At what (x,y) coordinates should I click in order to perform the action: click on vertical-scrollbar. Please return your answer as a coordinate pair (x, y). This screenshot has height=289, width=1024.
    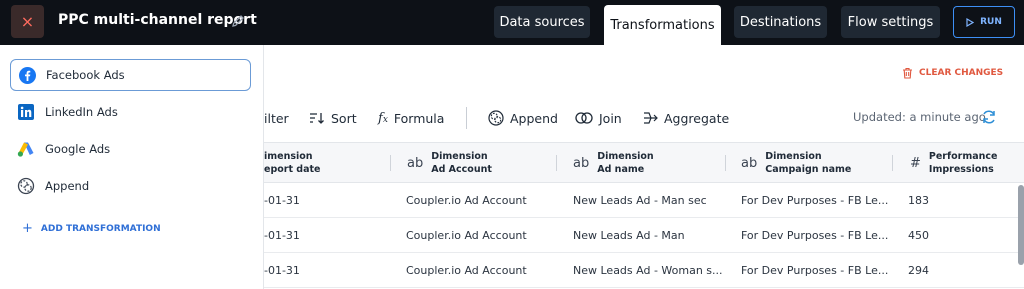
    Looking at the image, I should click on (1021, 225).